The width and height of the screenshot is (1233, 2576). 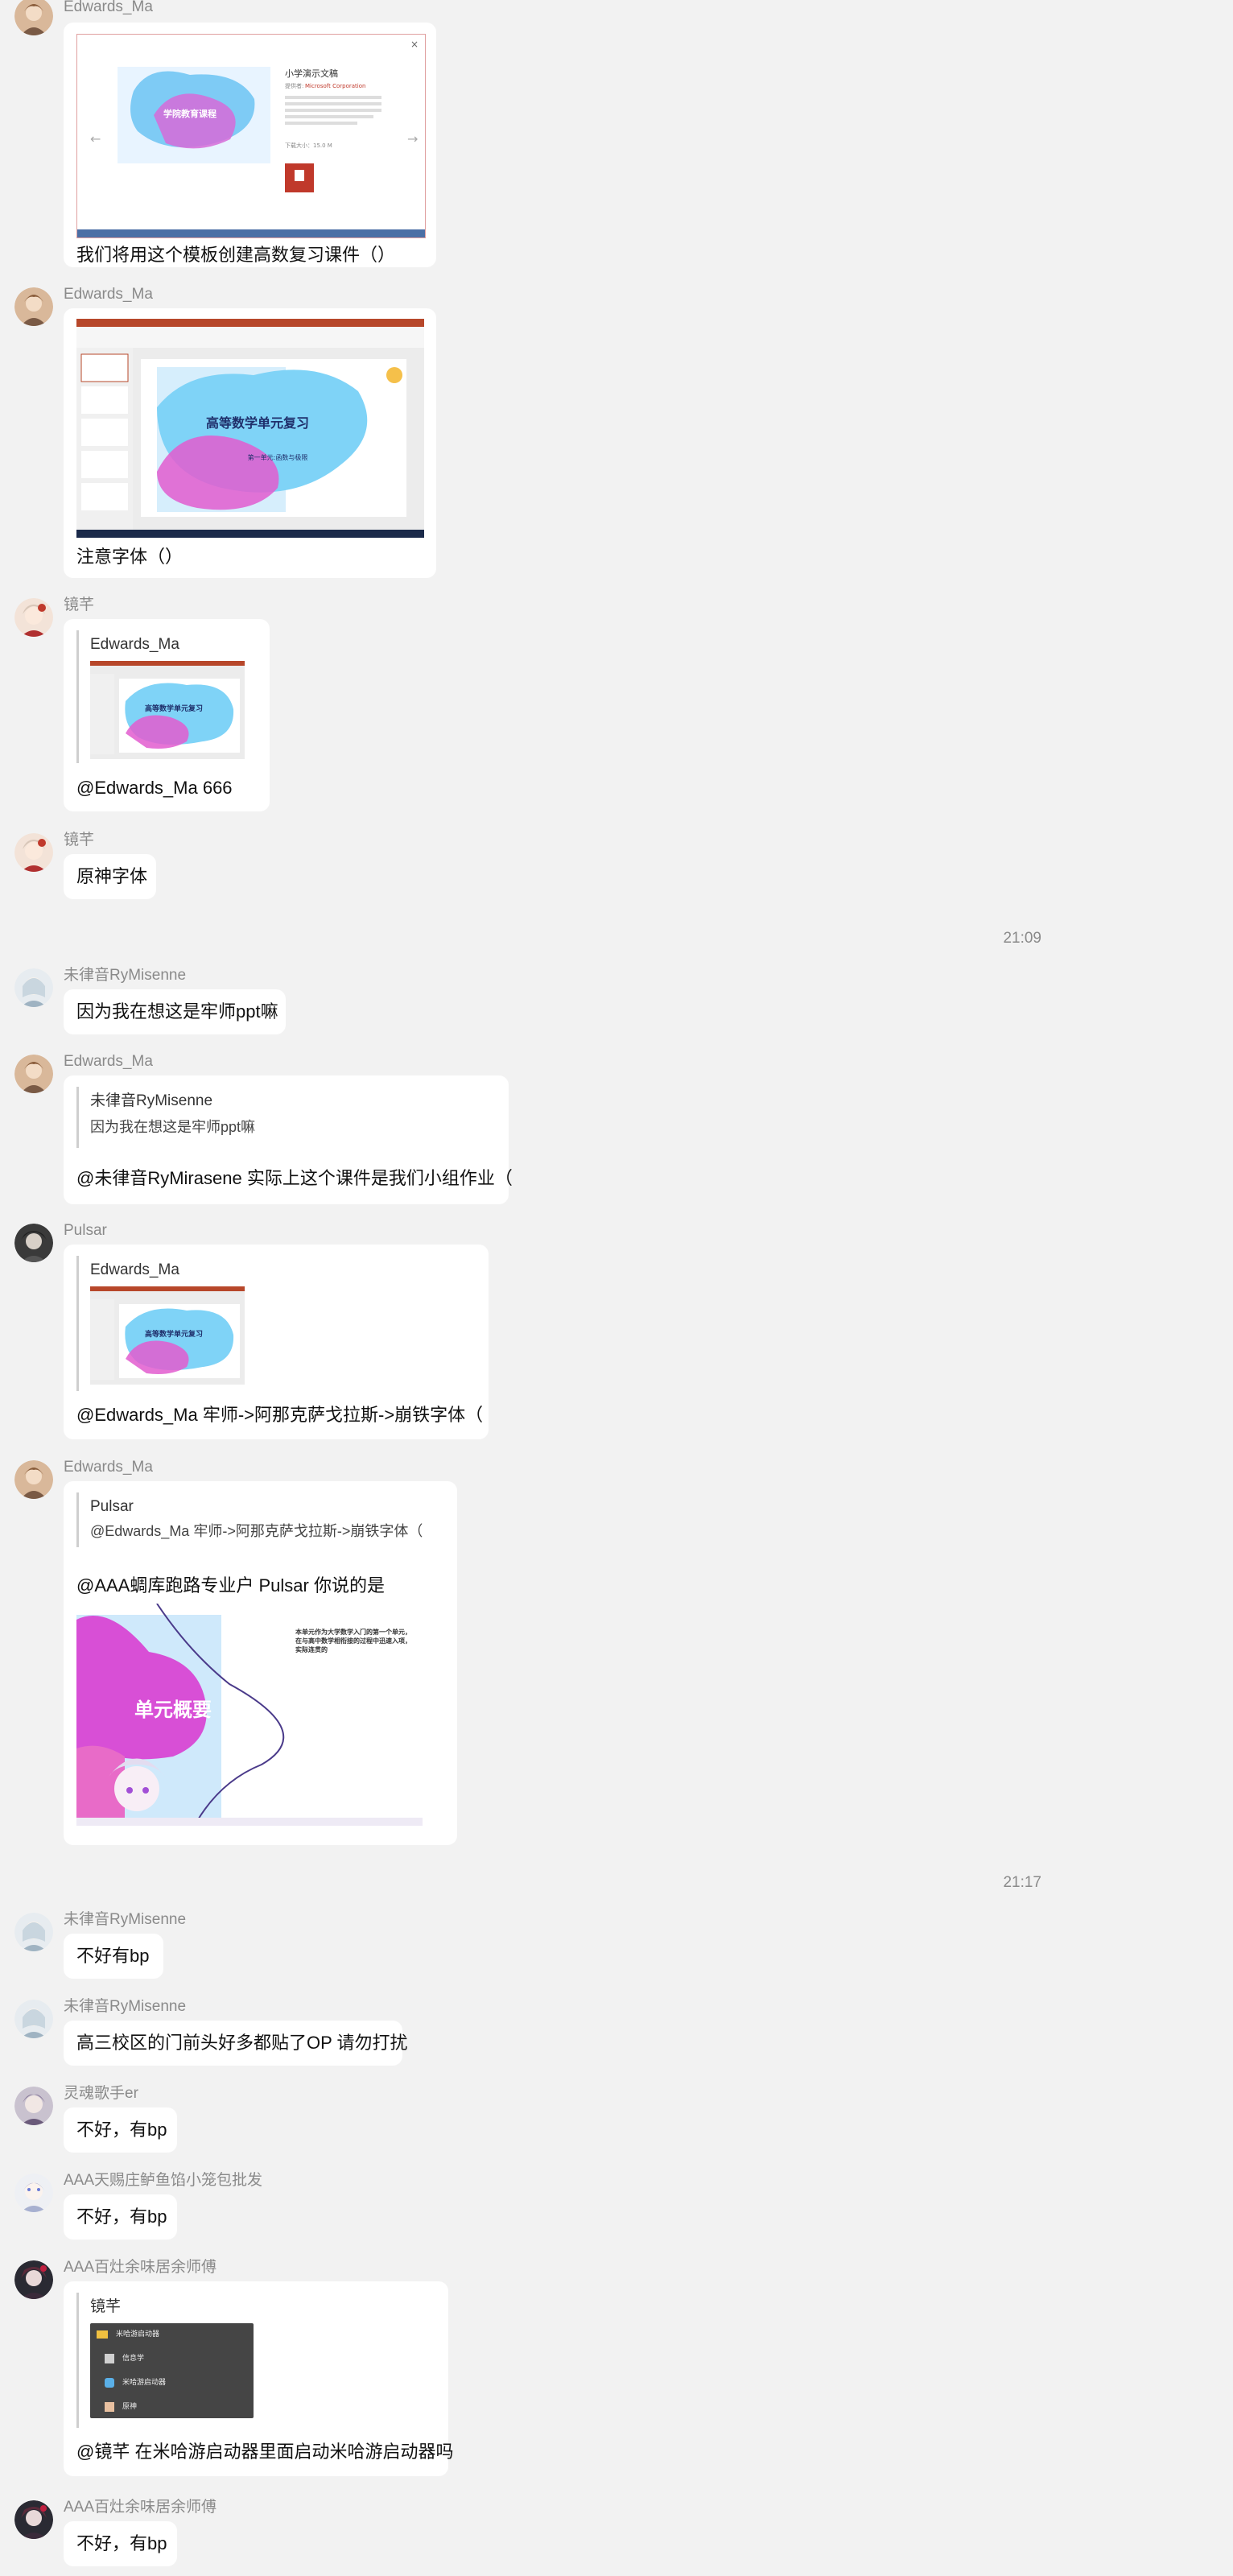 I want to click on launcher-icon, so click(x=109, y=2382).